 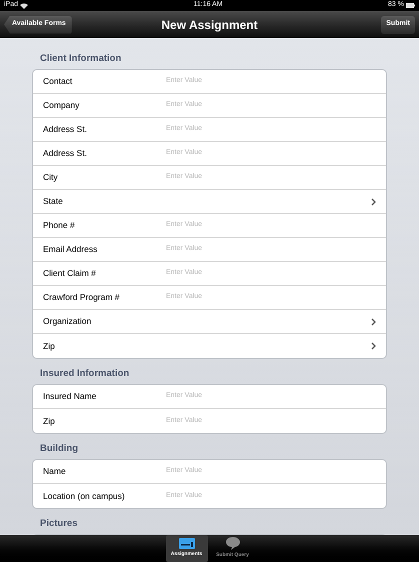 What do you see at coordinates (186, 544) in the screenshot?
I see `card-icon` at bounding box center [186, 544].